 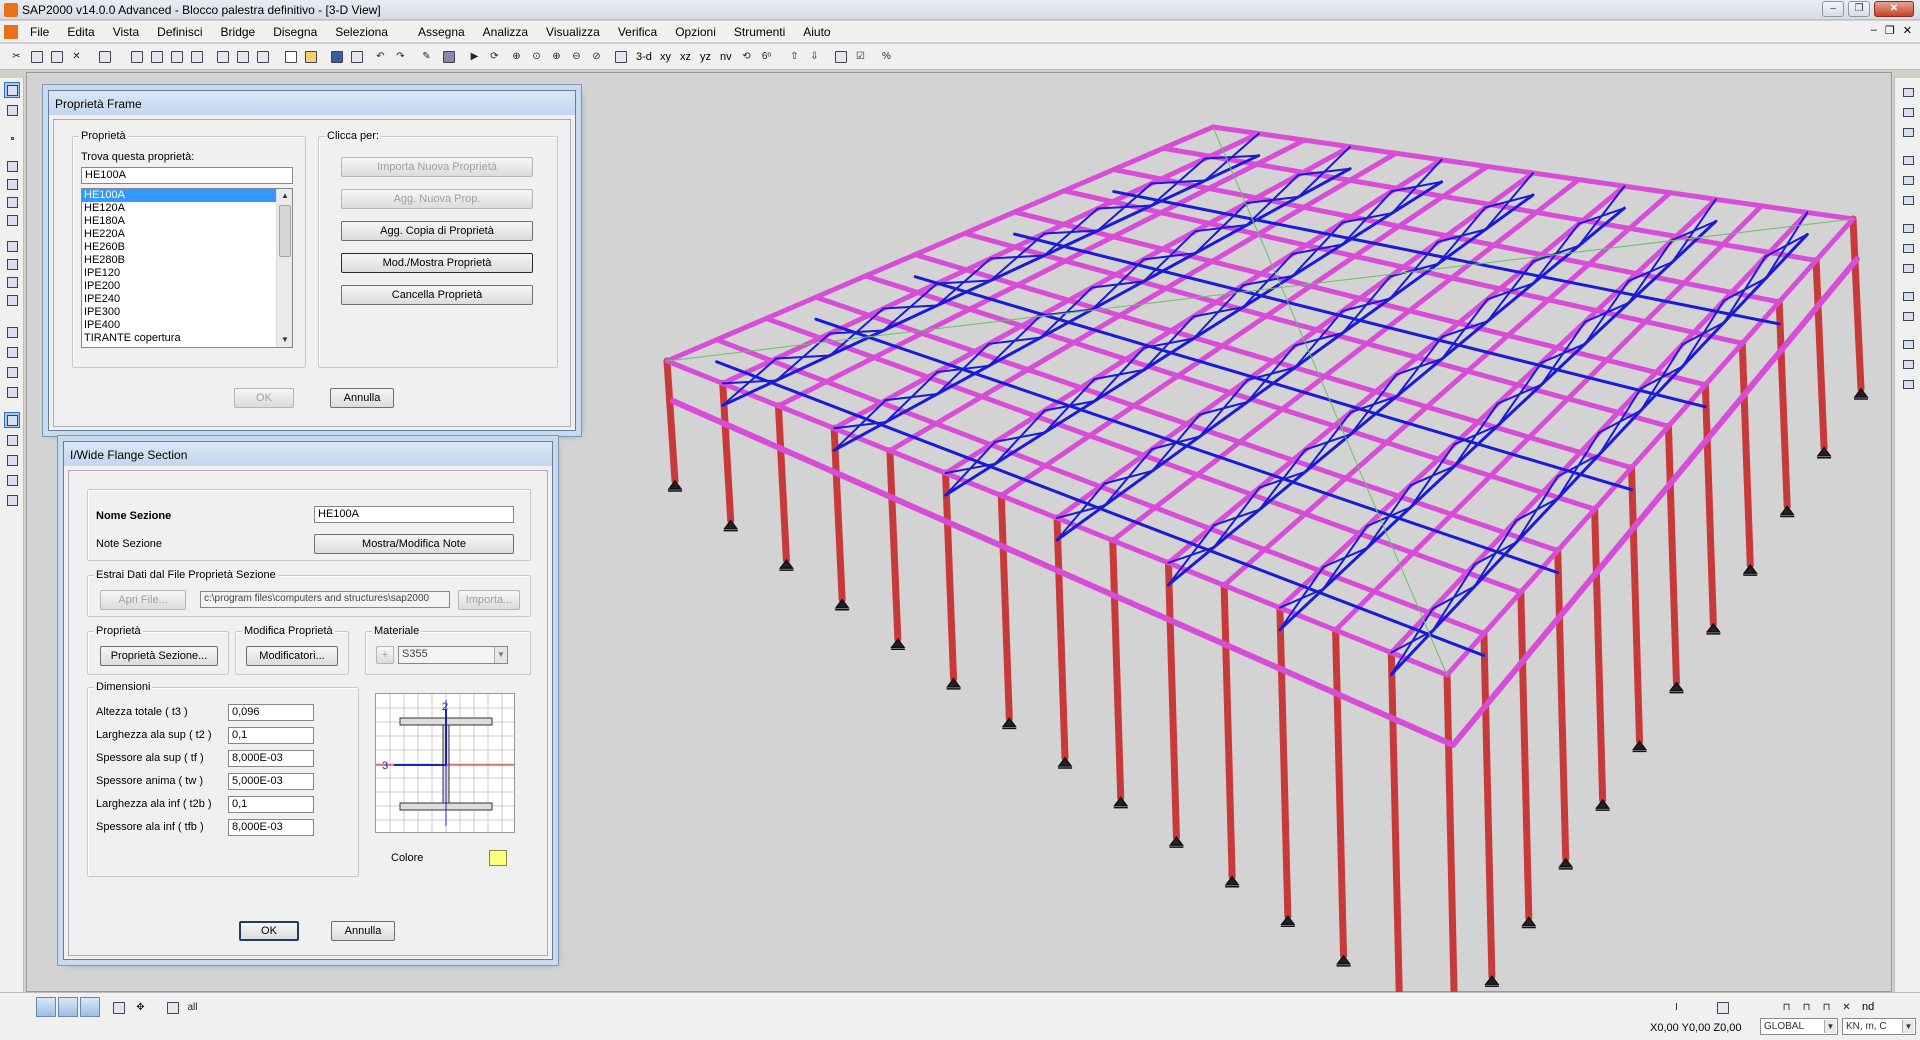 I want to click on view-tool-2-icon, so click(x=68, y=1007).